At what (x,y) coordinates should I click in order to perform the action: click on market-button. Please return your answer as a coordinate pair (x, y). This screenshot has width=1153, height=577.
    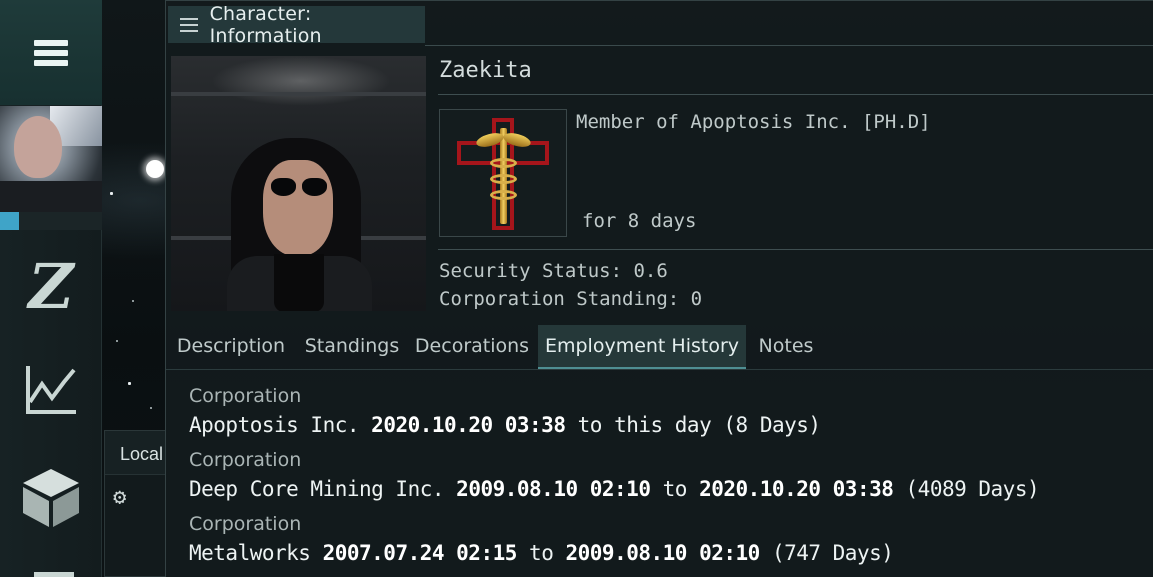
    Looking at the image, I should click on (51, 390).